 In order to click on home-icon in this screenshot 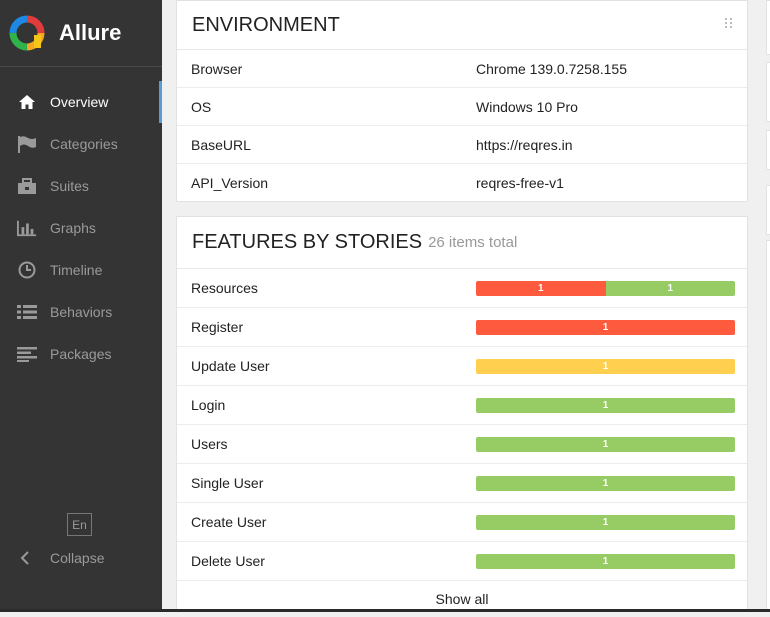, I will do `click(27, 102)`.